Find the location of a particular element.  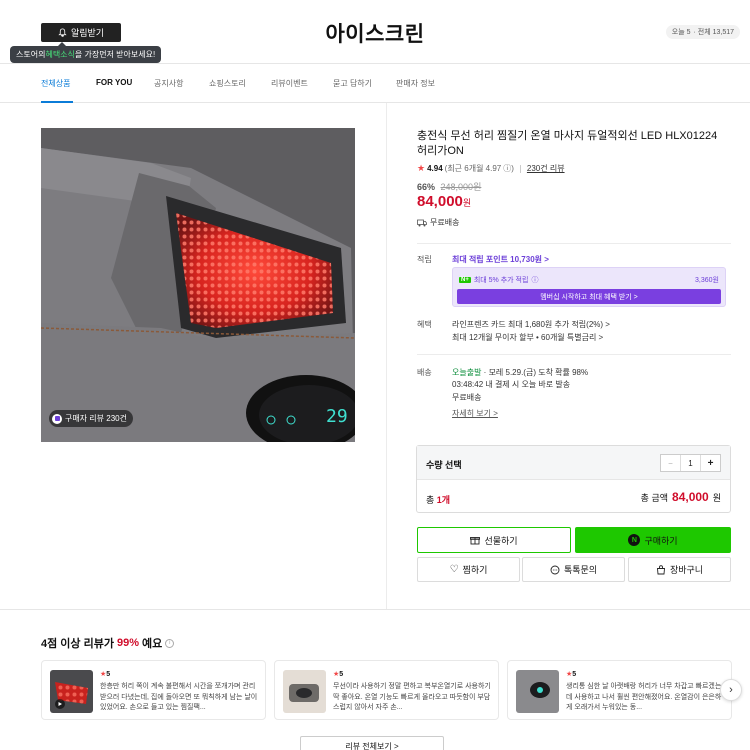

nav-qna: 묻고 답하기 is located at coordinates (352, 83).